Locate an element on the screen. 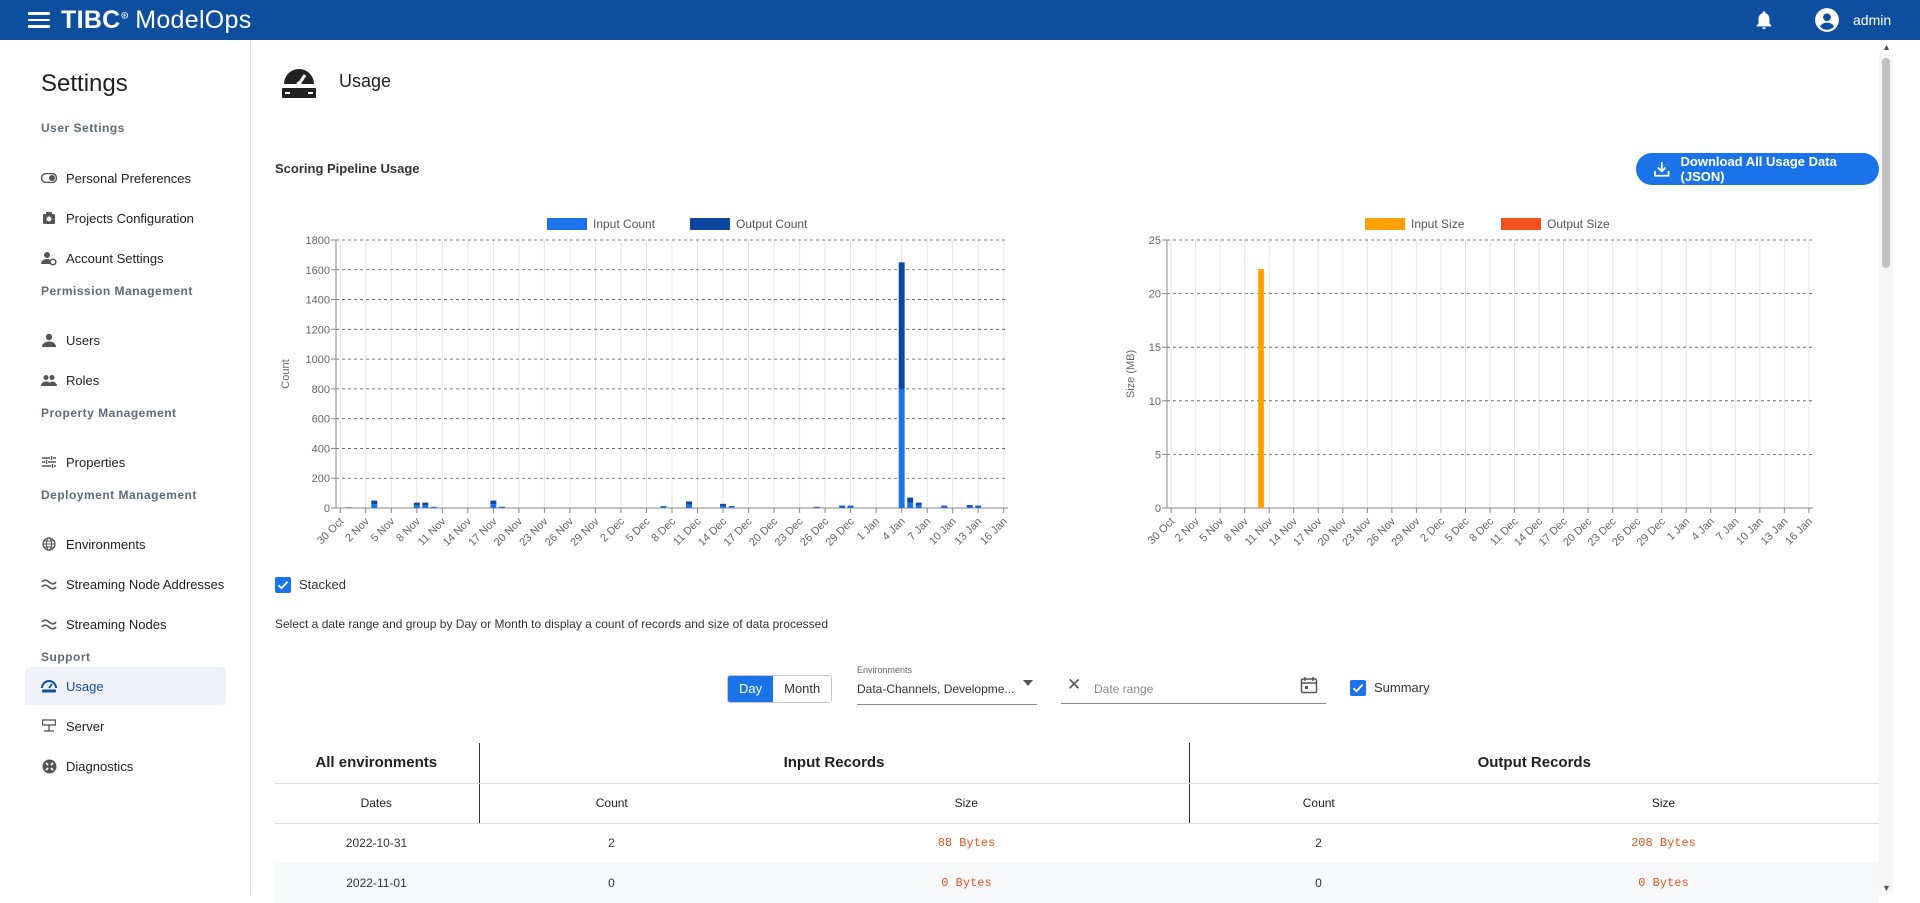 This screenshot has width=1920, height=903. y-tick-label: 1600 is located at coordinates (318, 271).